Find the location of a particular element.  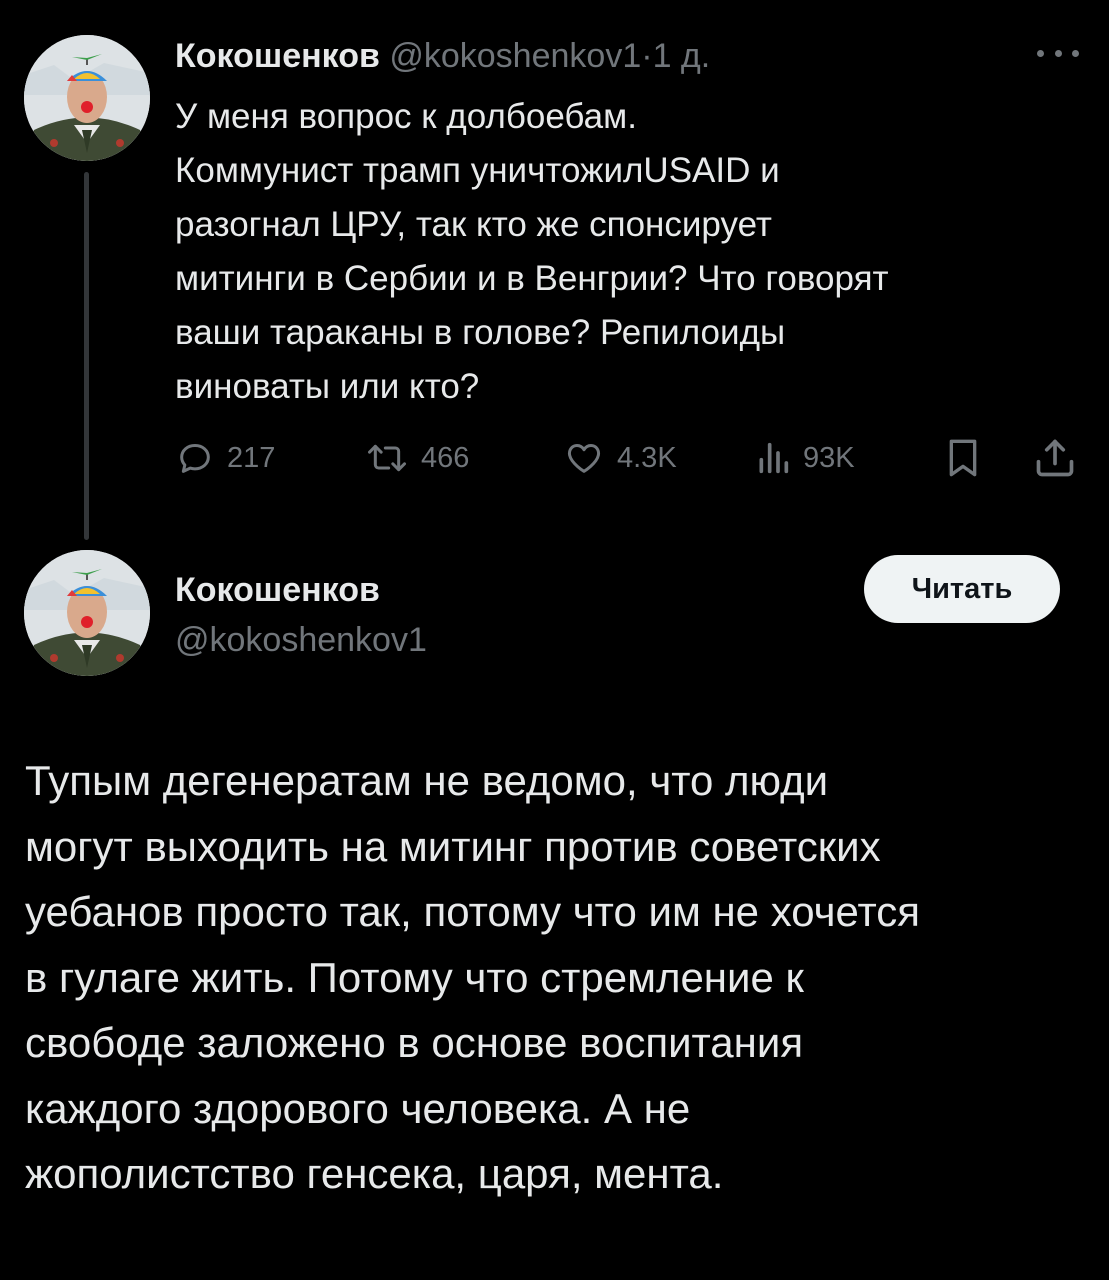

views-count: 93K is located at coordinates (829, 457).